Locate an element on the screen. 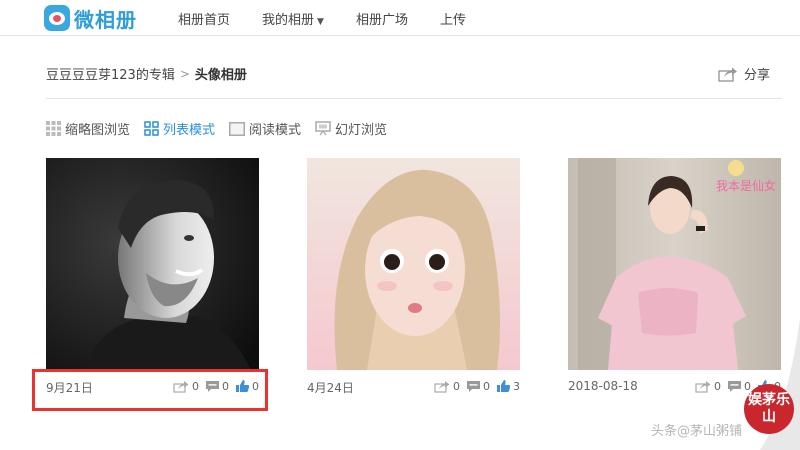 This screenshot has width=800, height=450. share-label: 分享 is located at coordinates (756, 75).